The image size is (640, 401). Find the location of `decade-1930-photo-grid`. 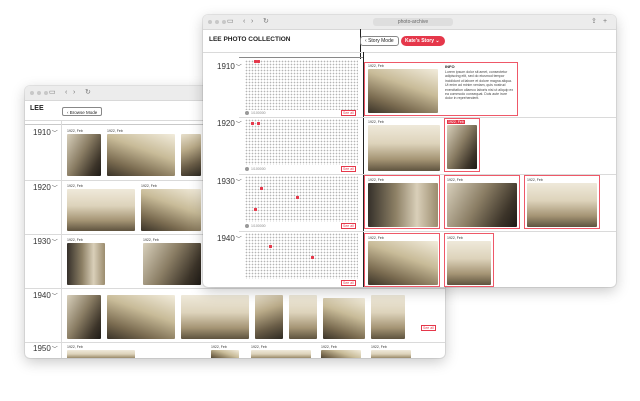

decade-1930-photo-grid is located at coordinates (301, 199).